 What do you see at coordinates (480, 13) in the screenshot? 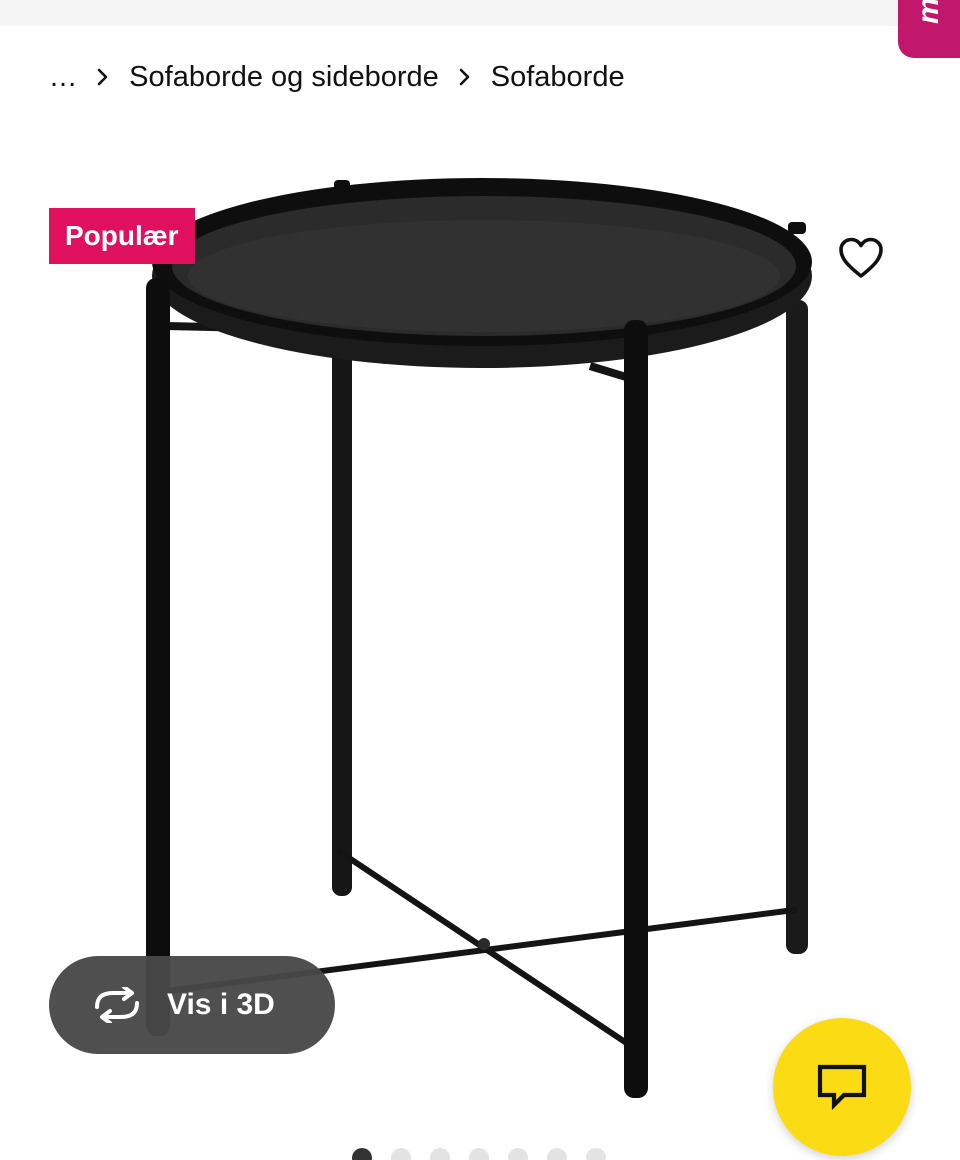
I see `top-bar` at bounding box center [480, 13].